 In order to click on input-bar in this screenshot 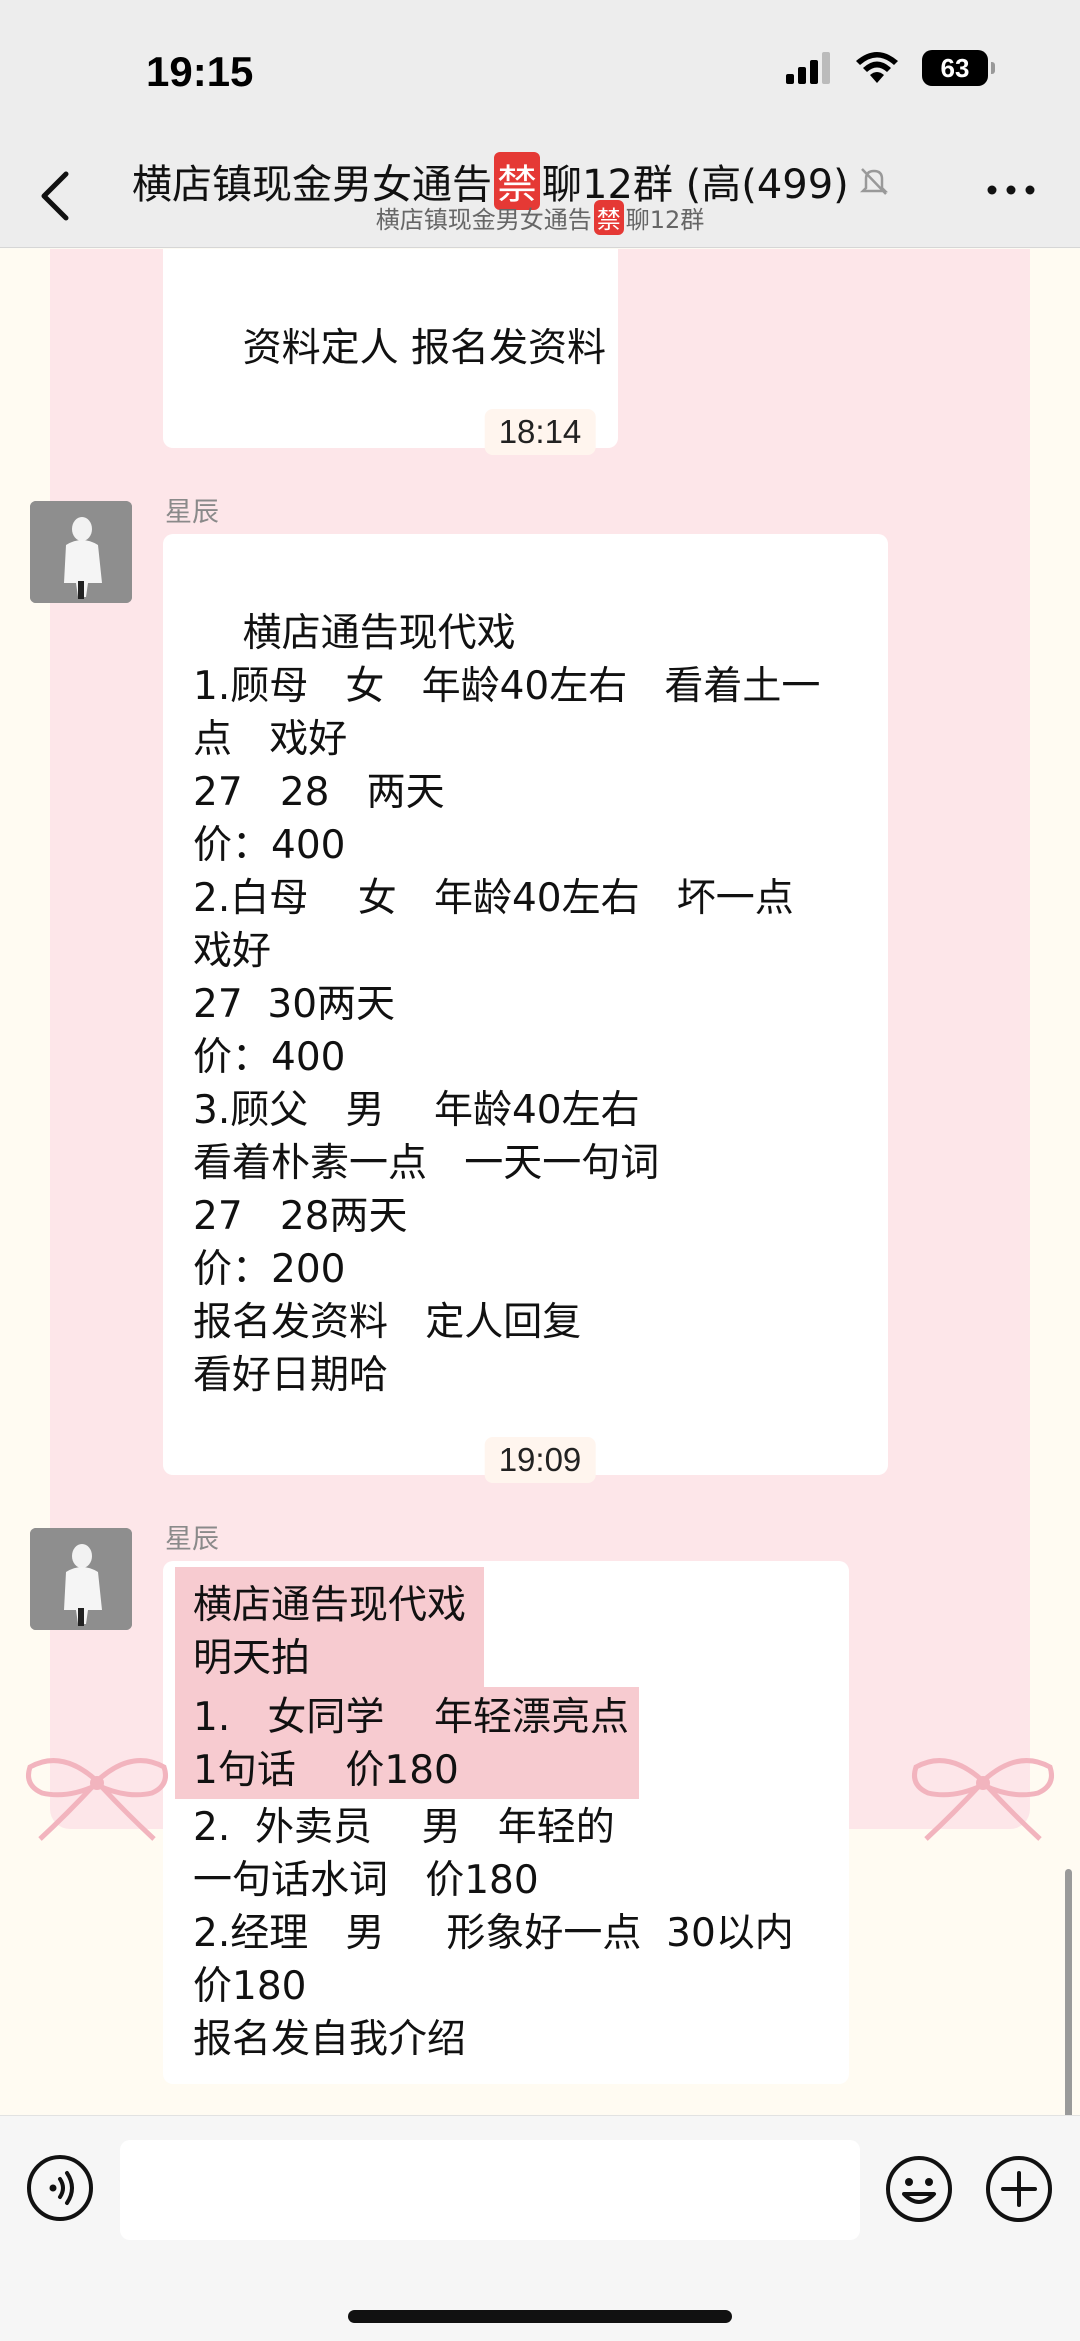, I will do `click(540, 2228)`.